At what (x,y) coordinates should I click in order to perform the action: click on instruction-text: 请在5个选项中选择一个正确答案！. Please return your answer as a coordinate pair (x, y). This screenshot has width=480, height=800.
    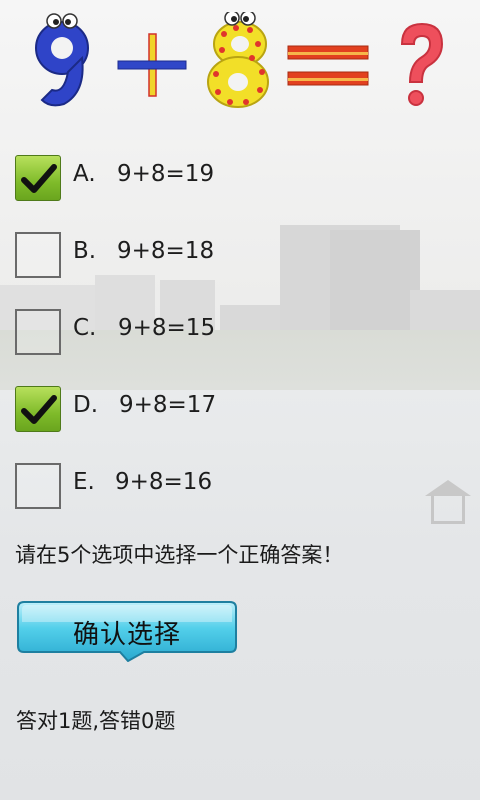
    Looking at the image, I should click on (179, 555).